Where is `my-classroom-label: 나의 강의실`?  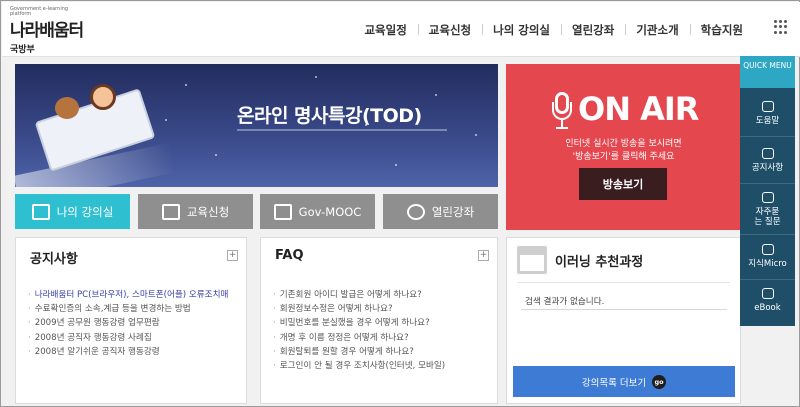
my-classroom-label: 나의 강의실 is located at coordinates (85, 211).